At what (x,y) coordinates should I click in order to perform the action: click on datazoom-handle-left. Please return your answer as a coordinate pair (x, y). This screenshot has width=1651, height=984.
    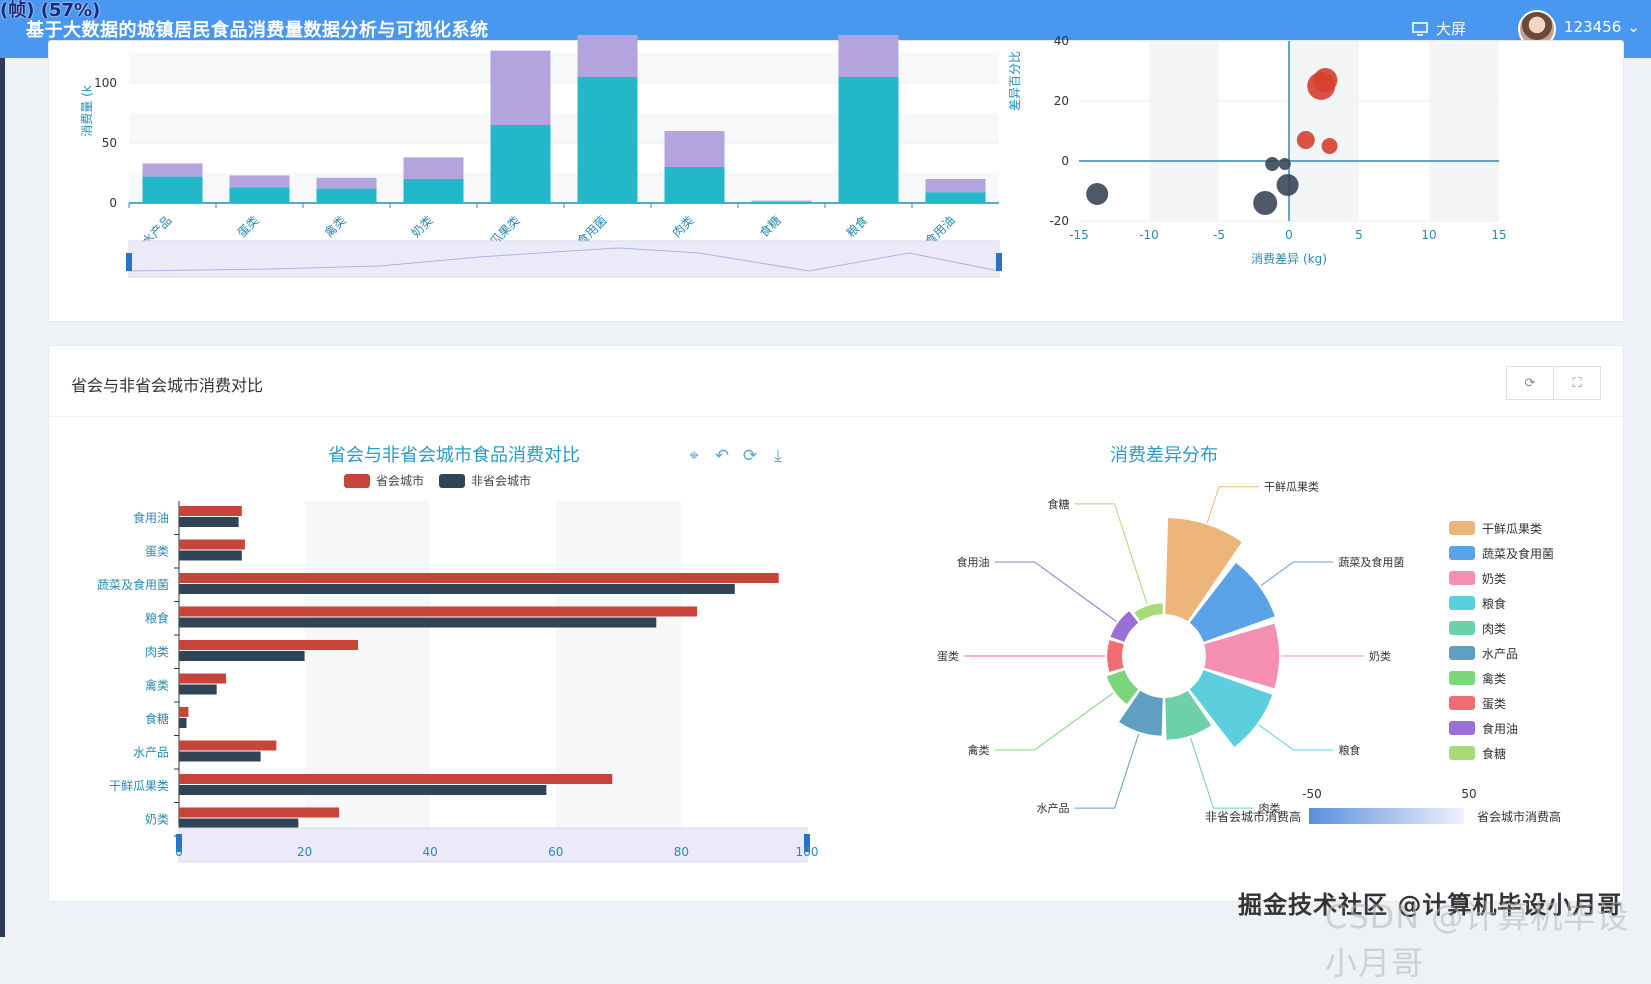
    Looking at the image, I should click on (129, 262).